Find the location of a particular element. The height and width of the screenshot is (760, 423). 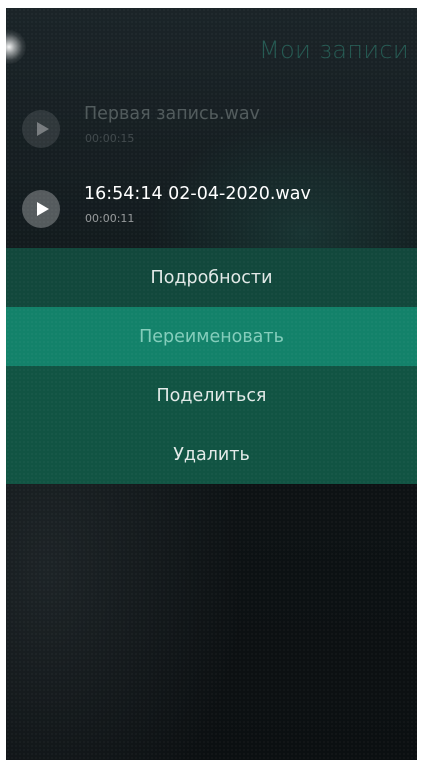

menu-item-rename: Переименовать is located at coordinates (211, 336).